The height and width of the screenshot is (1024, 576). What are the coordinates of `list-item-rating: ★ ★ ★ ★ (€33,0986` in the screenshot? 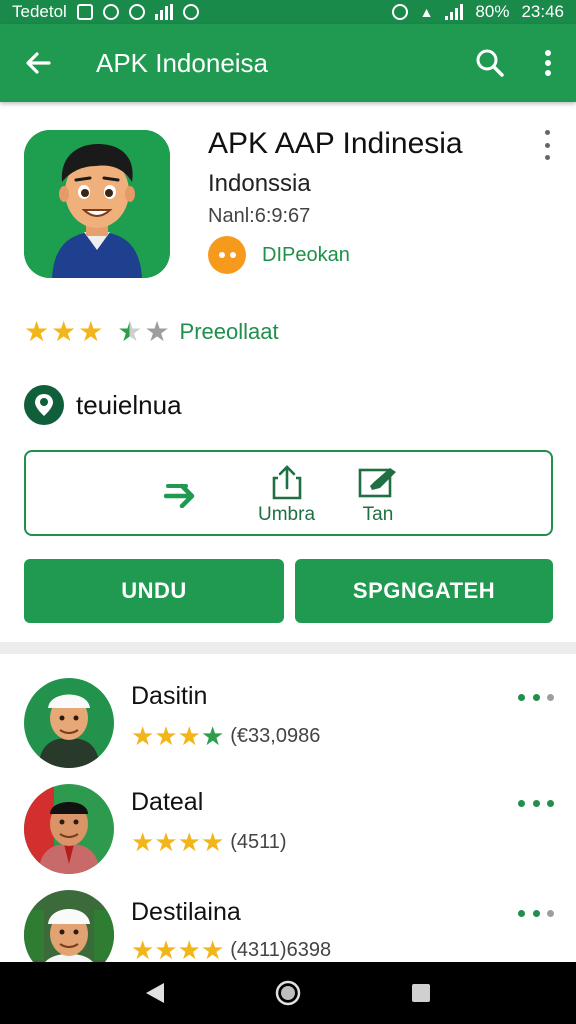 It's located at (225, 736).